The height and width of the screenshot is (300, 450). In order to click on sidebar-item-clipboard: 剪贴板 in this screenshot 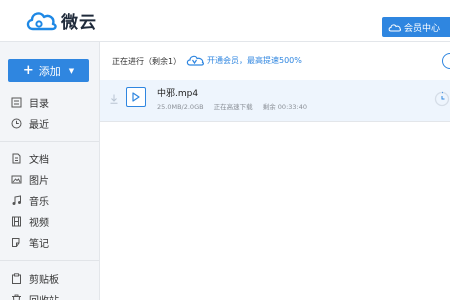, I will do `click(35, 278)`.